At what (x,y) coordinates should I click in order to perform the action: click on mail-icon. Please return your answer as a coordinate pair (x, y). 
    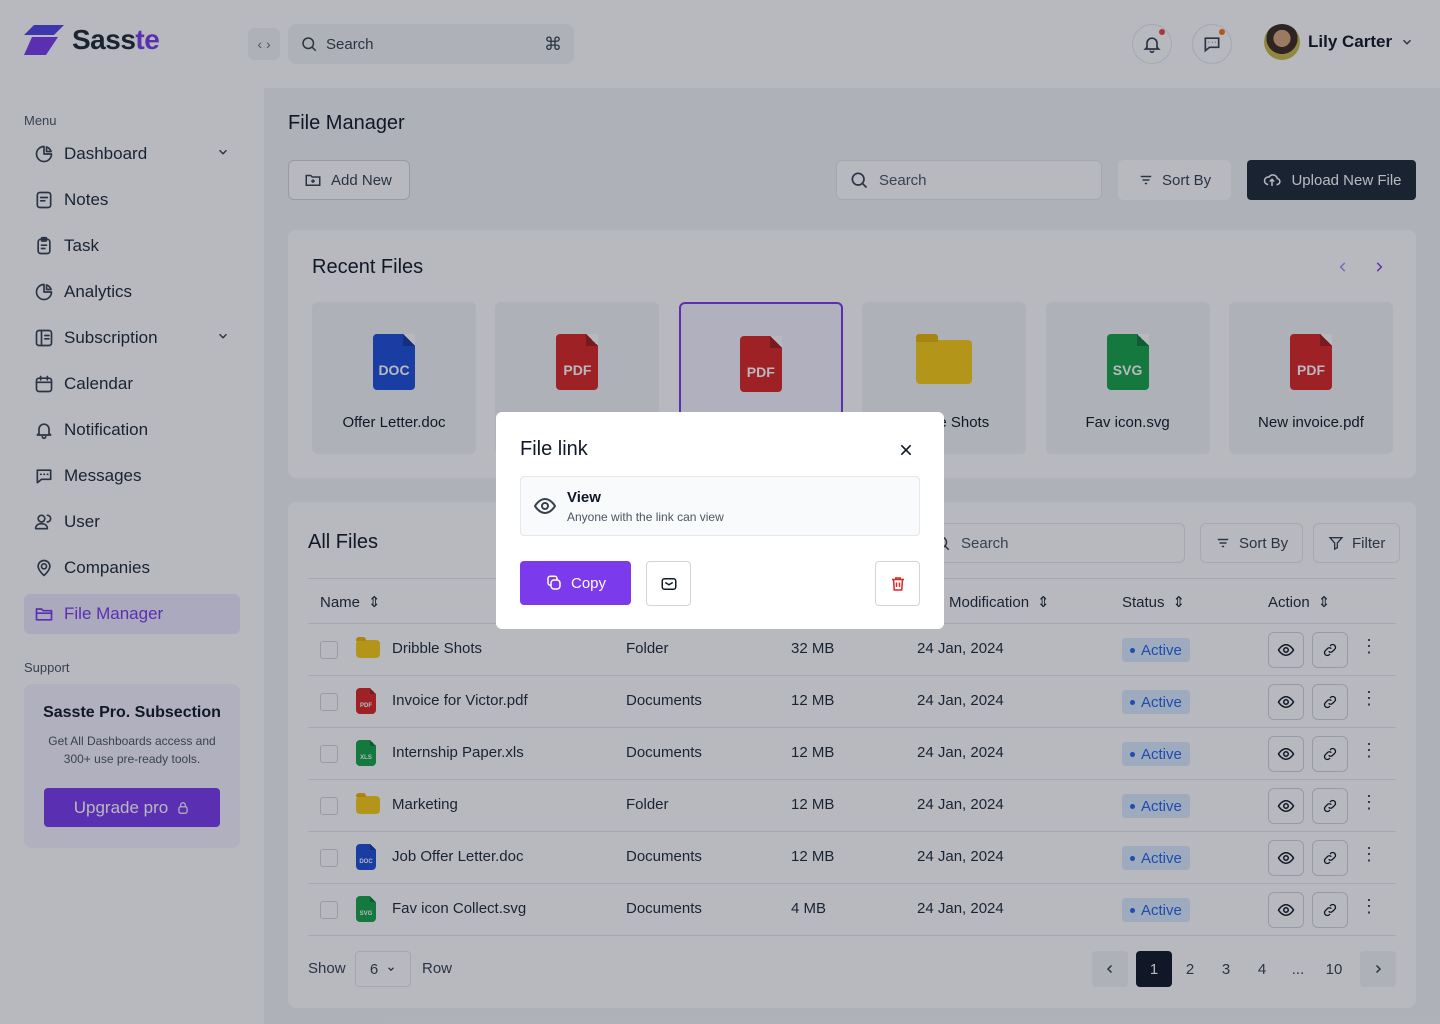
    Looking at the image, I should click on (668, 583).